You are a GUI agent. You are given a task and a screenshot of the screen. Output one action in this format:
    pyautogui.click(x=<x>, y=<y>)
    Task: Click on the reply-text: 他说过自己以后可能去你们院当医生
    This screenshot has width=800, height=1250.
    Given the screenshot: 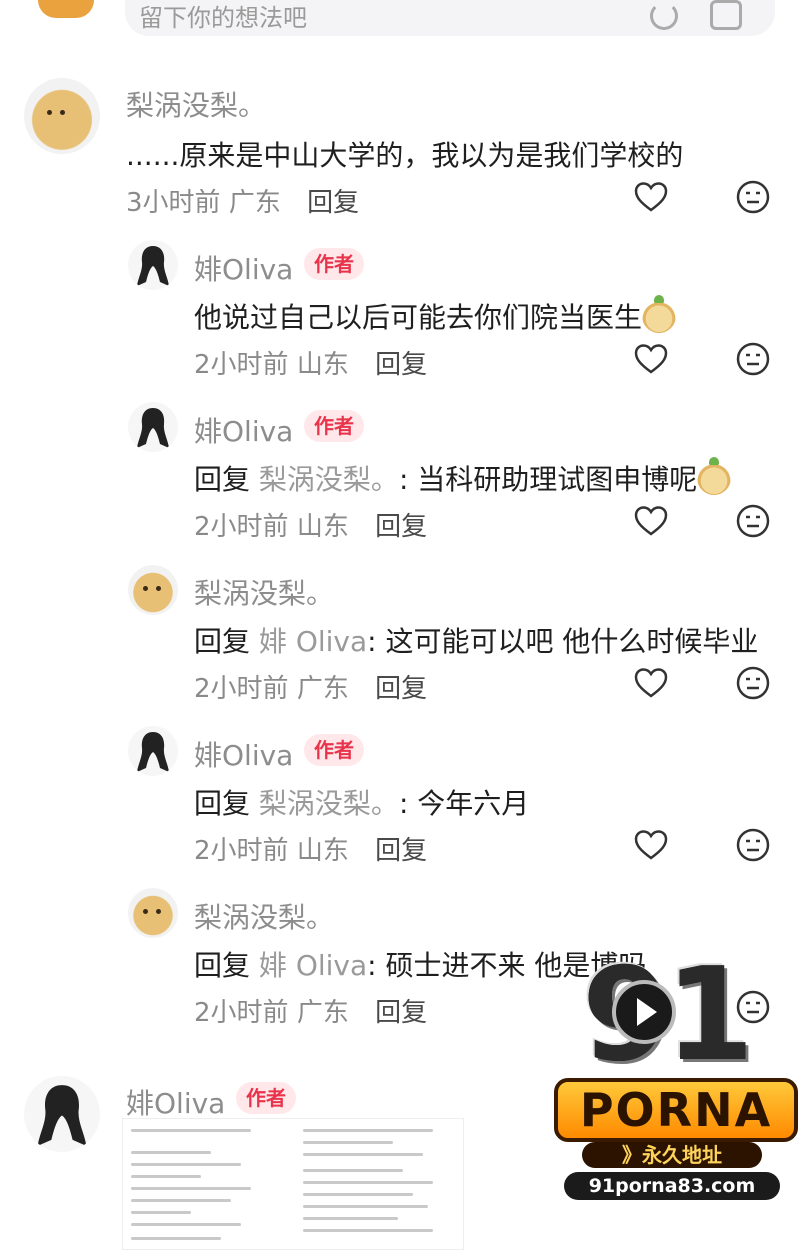 What is the action you would take?
    pyautogui.click(x=435, y=315)
    